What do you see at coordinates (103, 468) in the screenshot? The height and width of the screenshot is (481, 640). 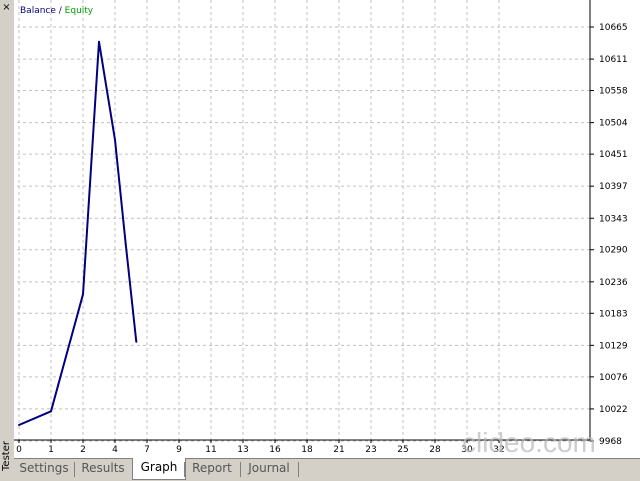 I see `tab-results: Results` at bounding box center [103, 468].